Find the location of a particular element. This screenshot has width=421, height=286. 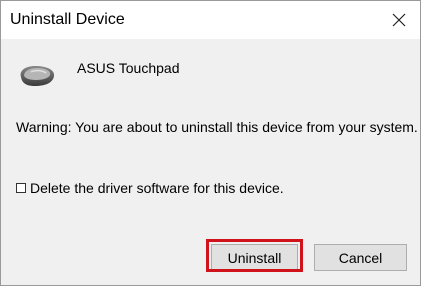

title-bar: Uninstall Device is located at coordinates (210, 20).